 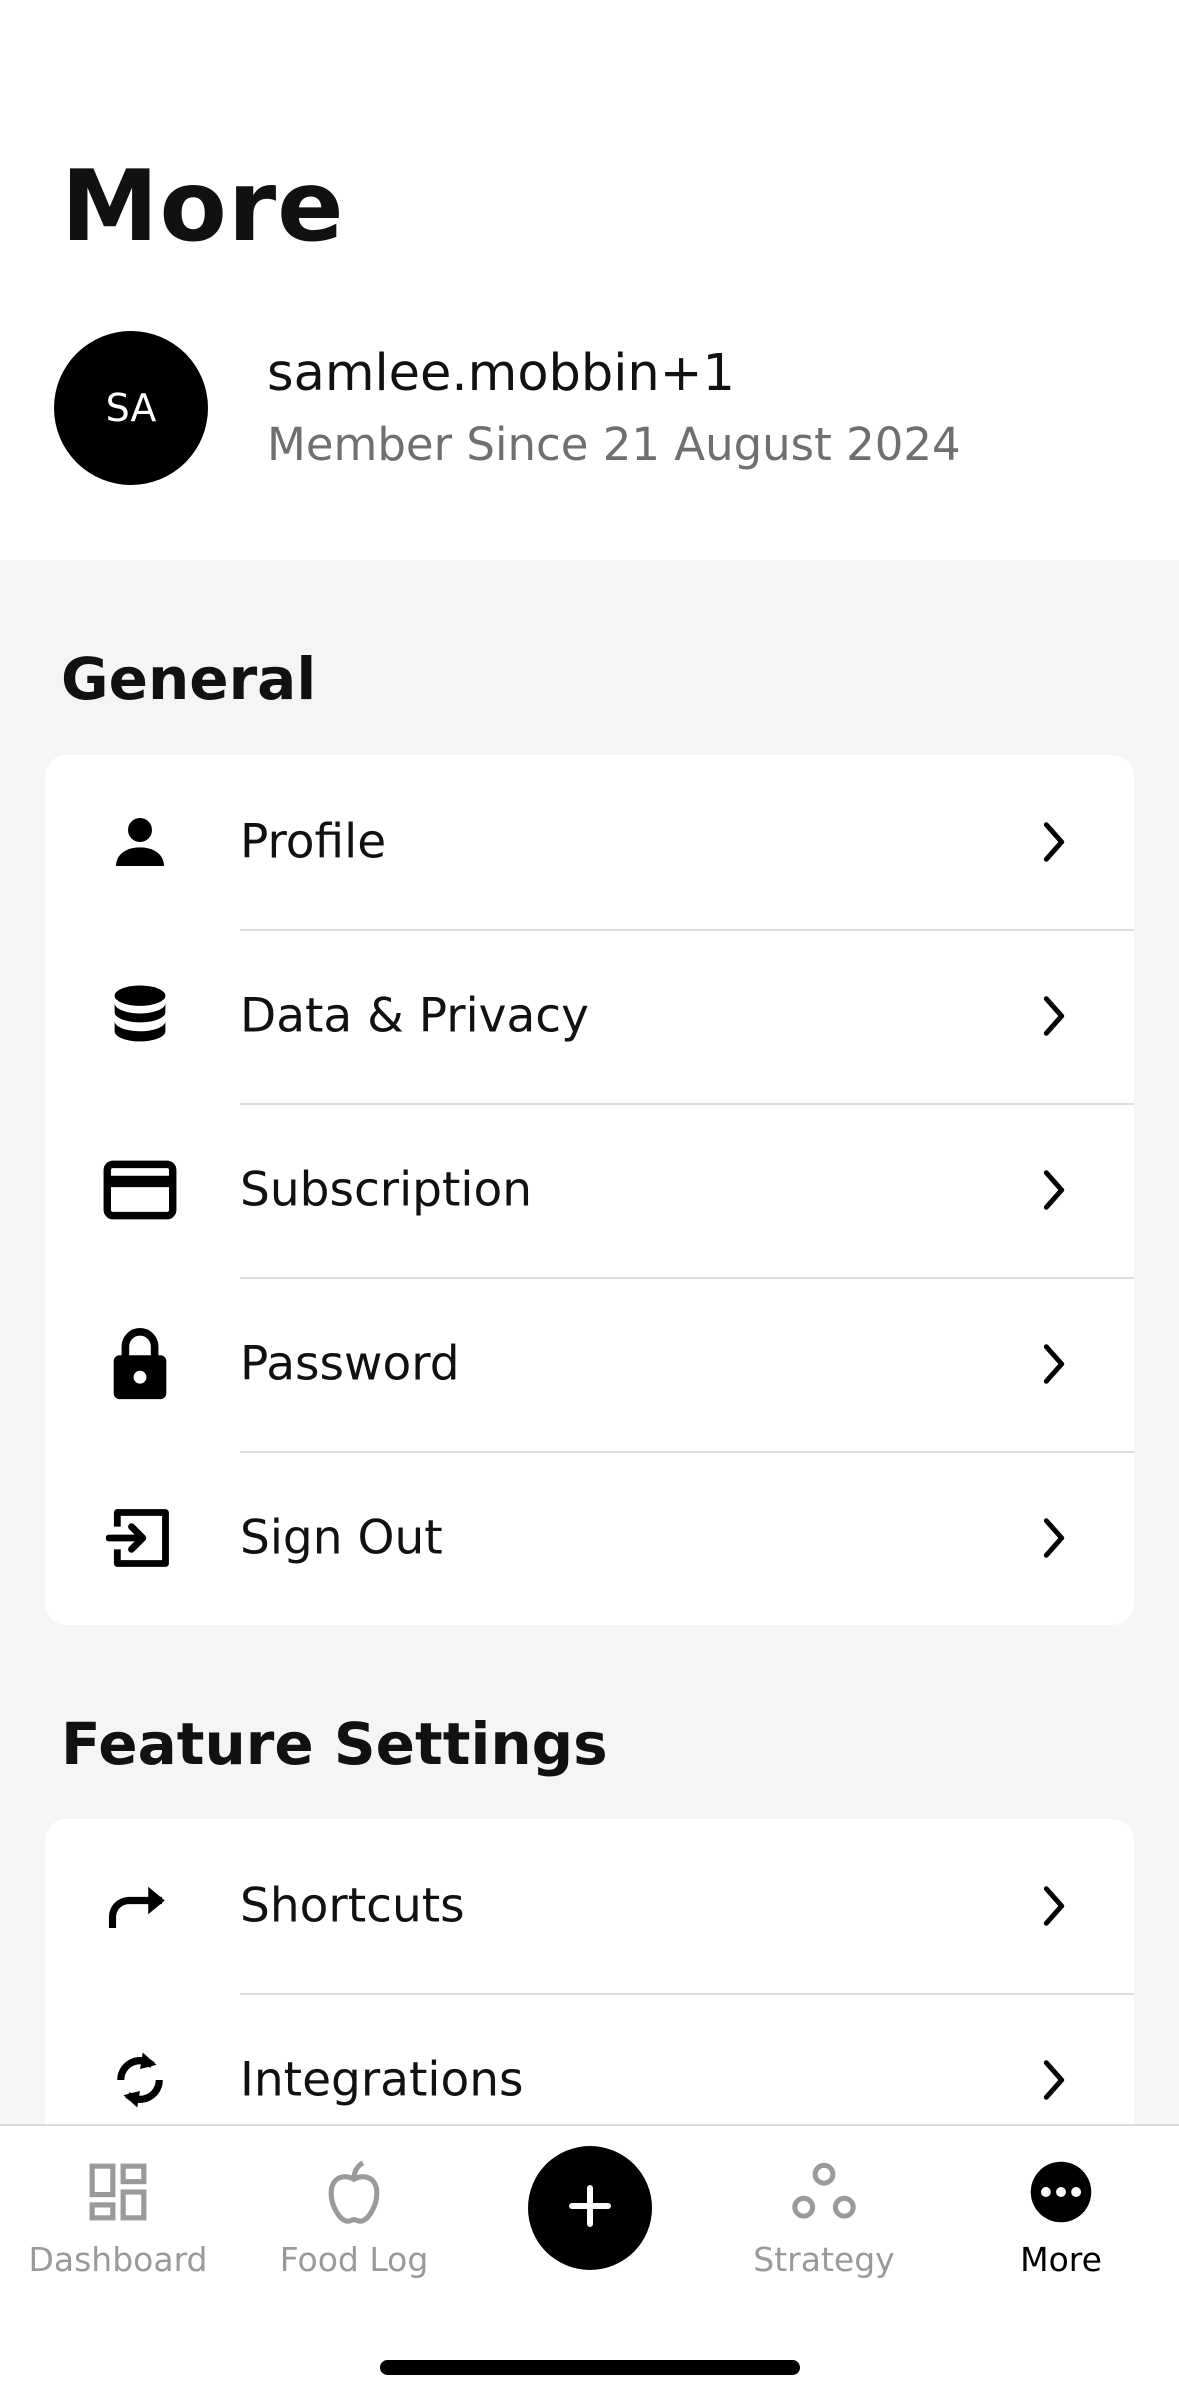 I want to click on tab-food-log: Food Log, so click(x=354, y=2221).